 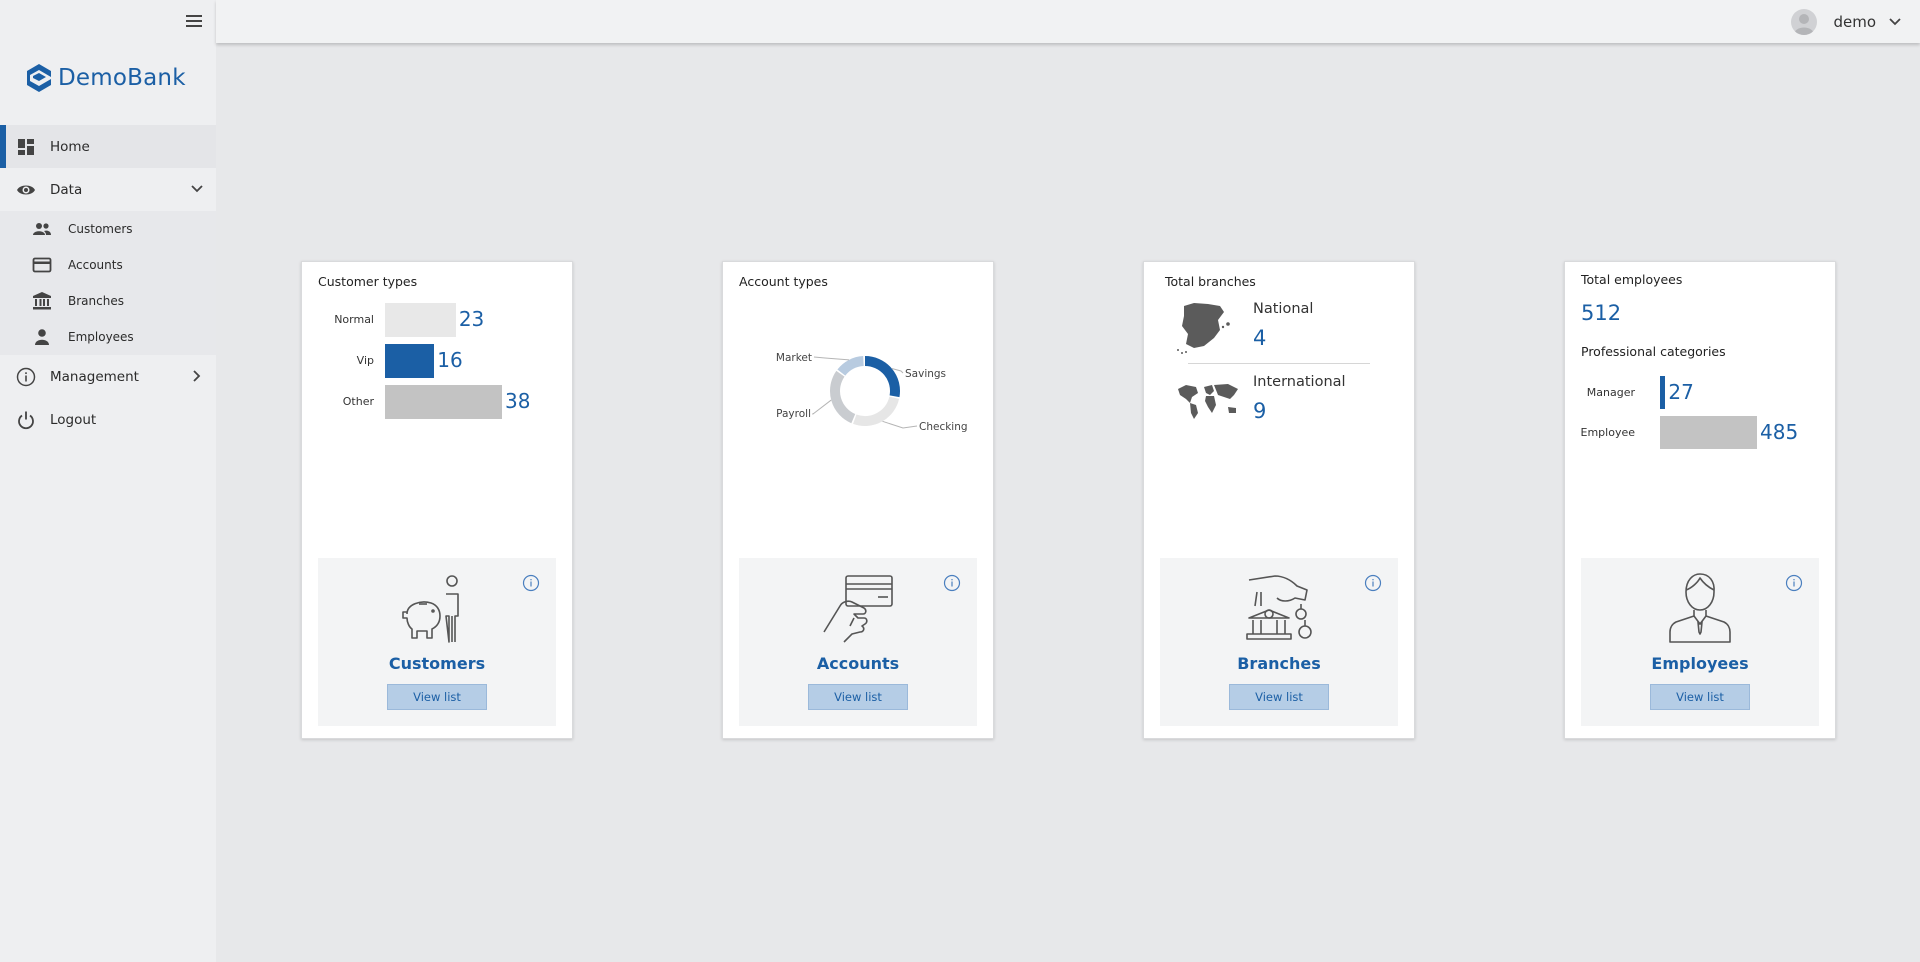 I want to click on national-value: 4, so click(x=1260, y=338).